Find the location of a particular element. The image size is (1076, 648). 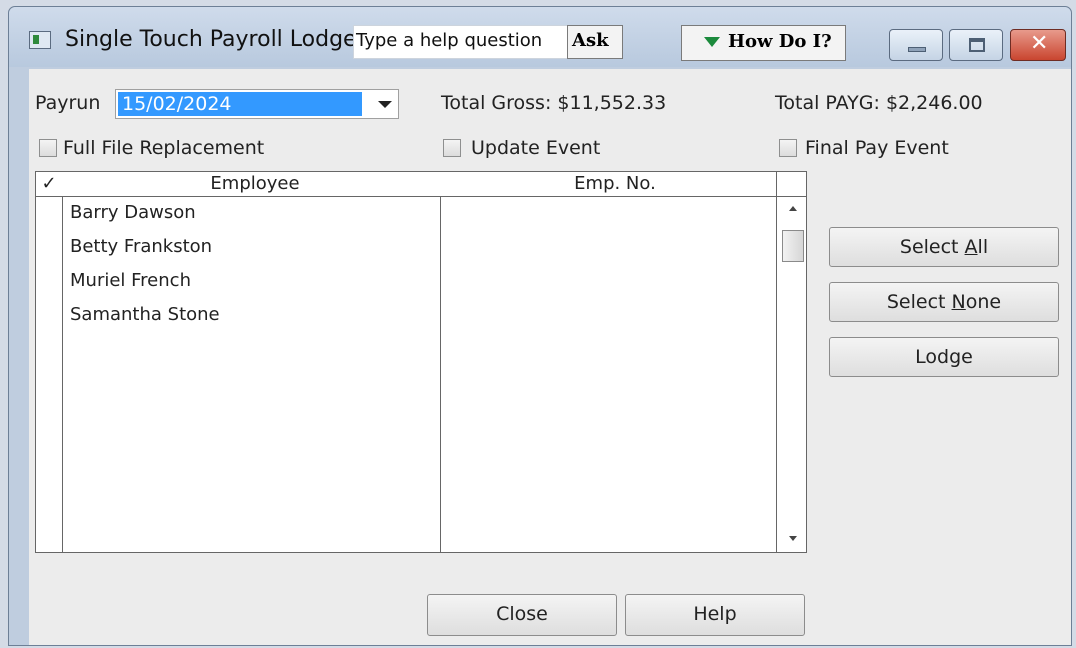

total-gross: Total Gross: $11,552.33 is located at coordinates (554, 103).